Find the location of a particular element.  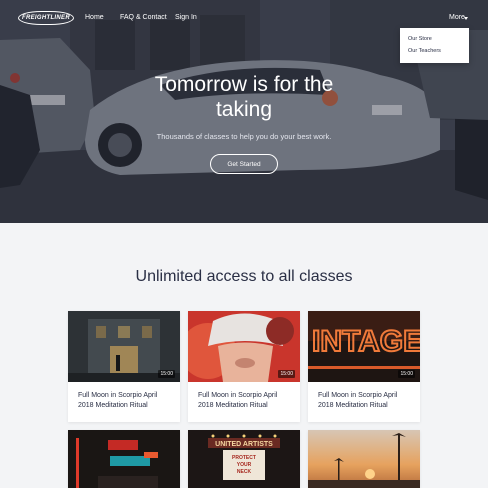

hero-headline-line-1: Tomorrow is for the is located at coordinates (244, 84).